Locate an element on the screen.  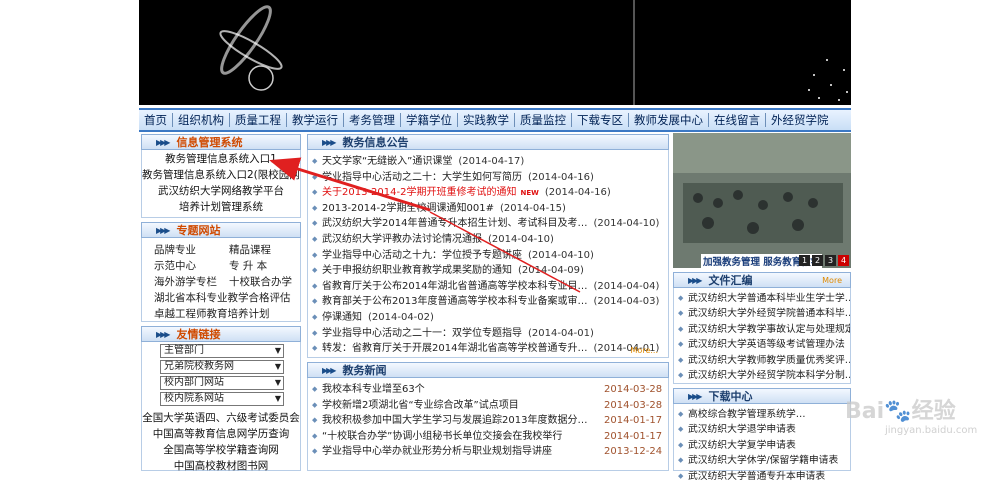
select-sister-schools: 兄弟院校教务网 ▼ is located at coordinates (222, 367).